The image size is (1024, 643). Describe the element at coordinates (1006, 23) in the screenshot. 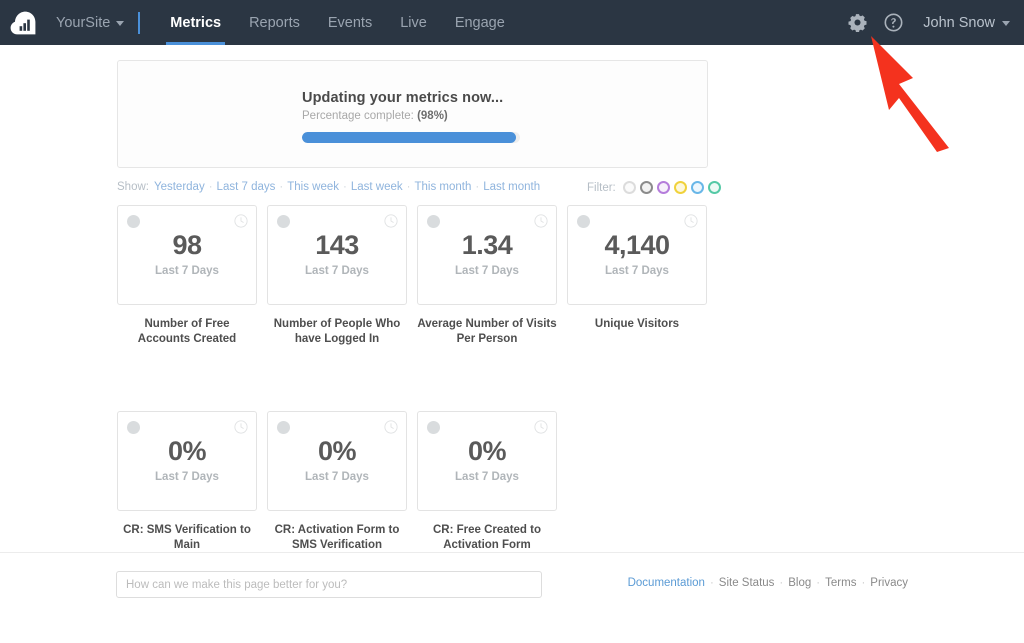

I see `chevron-down-icon` at that location.